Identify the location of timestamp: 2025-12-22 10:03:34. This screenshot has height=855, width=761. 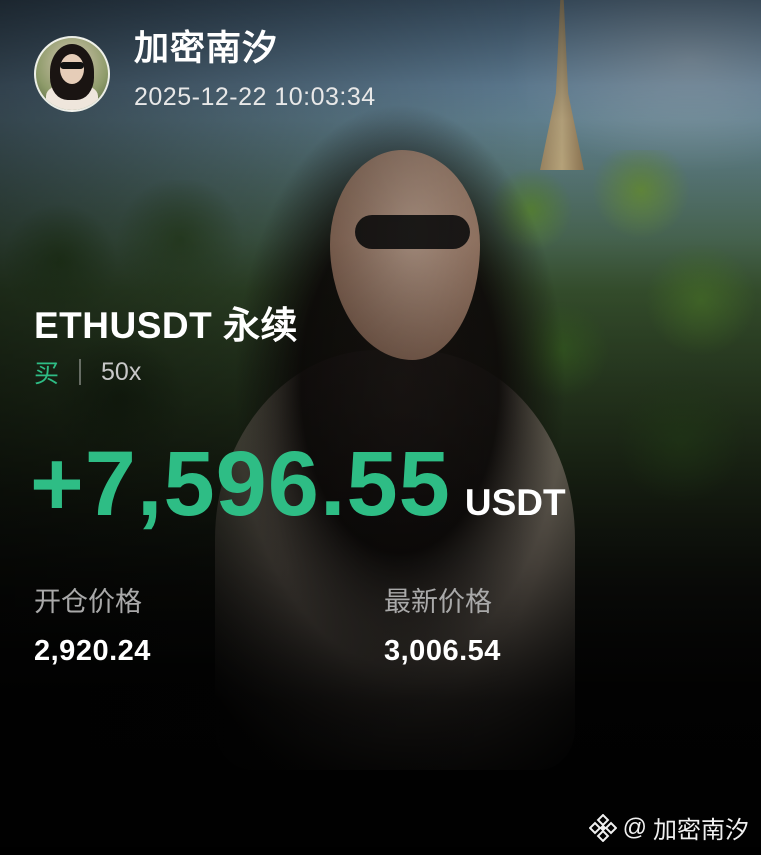
(255, 97).